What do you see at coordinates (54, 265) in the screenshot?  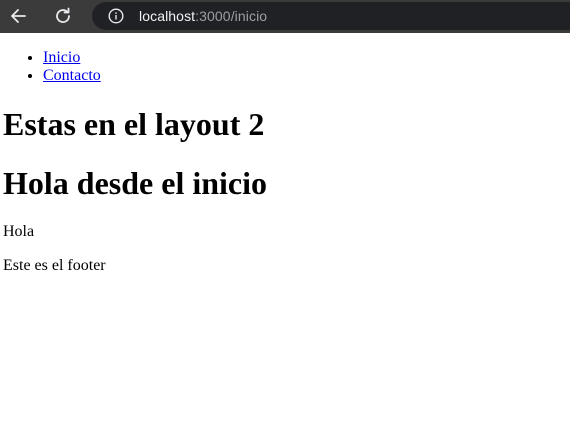 I see `footer-text: Este es el footer` at bounding box center [54, 265].